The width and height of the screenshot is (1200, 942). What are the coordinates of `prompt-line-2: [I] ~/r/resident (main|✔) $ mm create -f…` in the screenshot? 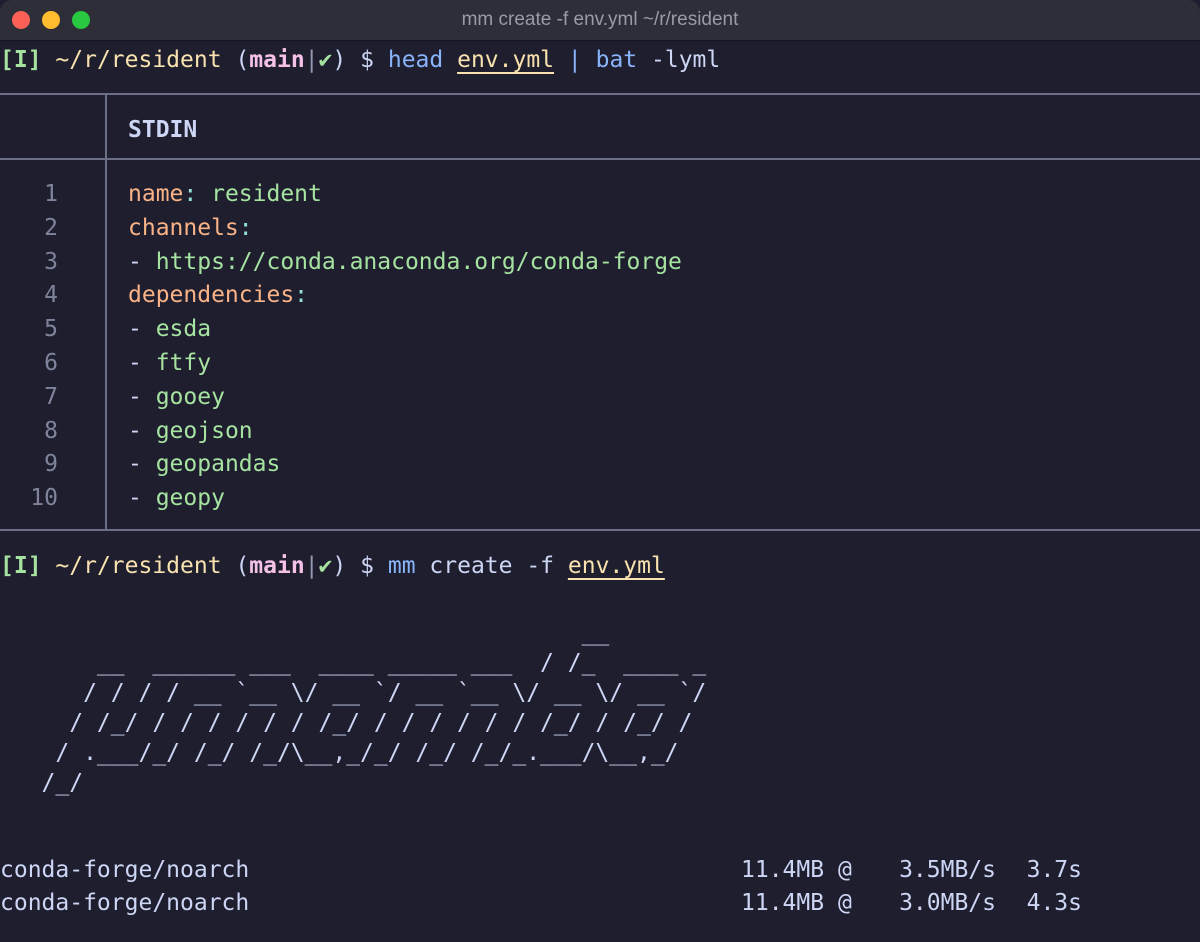 It's located at (332, 566).